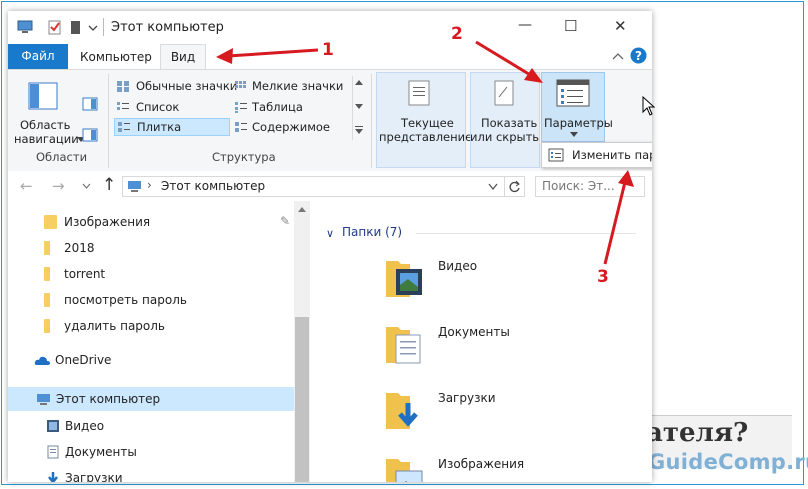 The image size is (808, 489). What do you see at coordinates (48, 113) in the screenshot?
I see `navigation-pane-button: Область навигации` at bounding box center [48, 113].